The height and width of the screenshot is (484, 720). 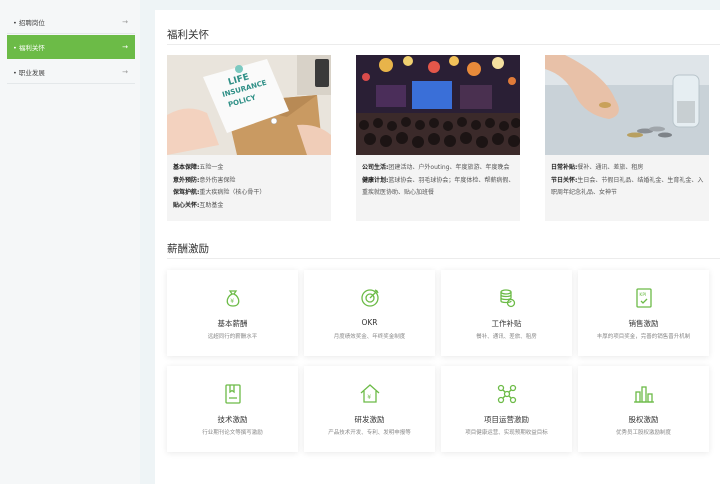 I want to click on svg-text: KPI, so click(x=642, y=295).